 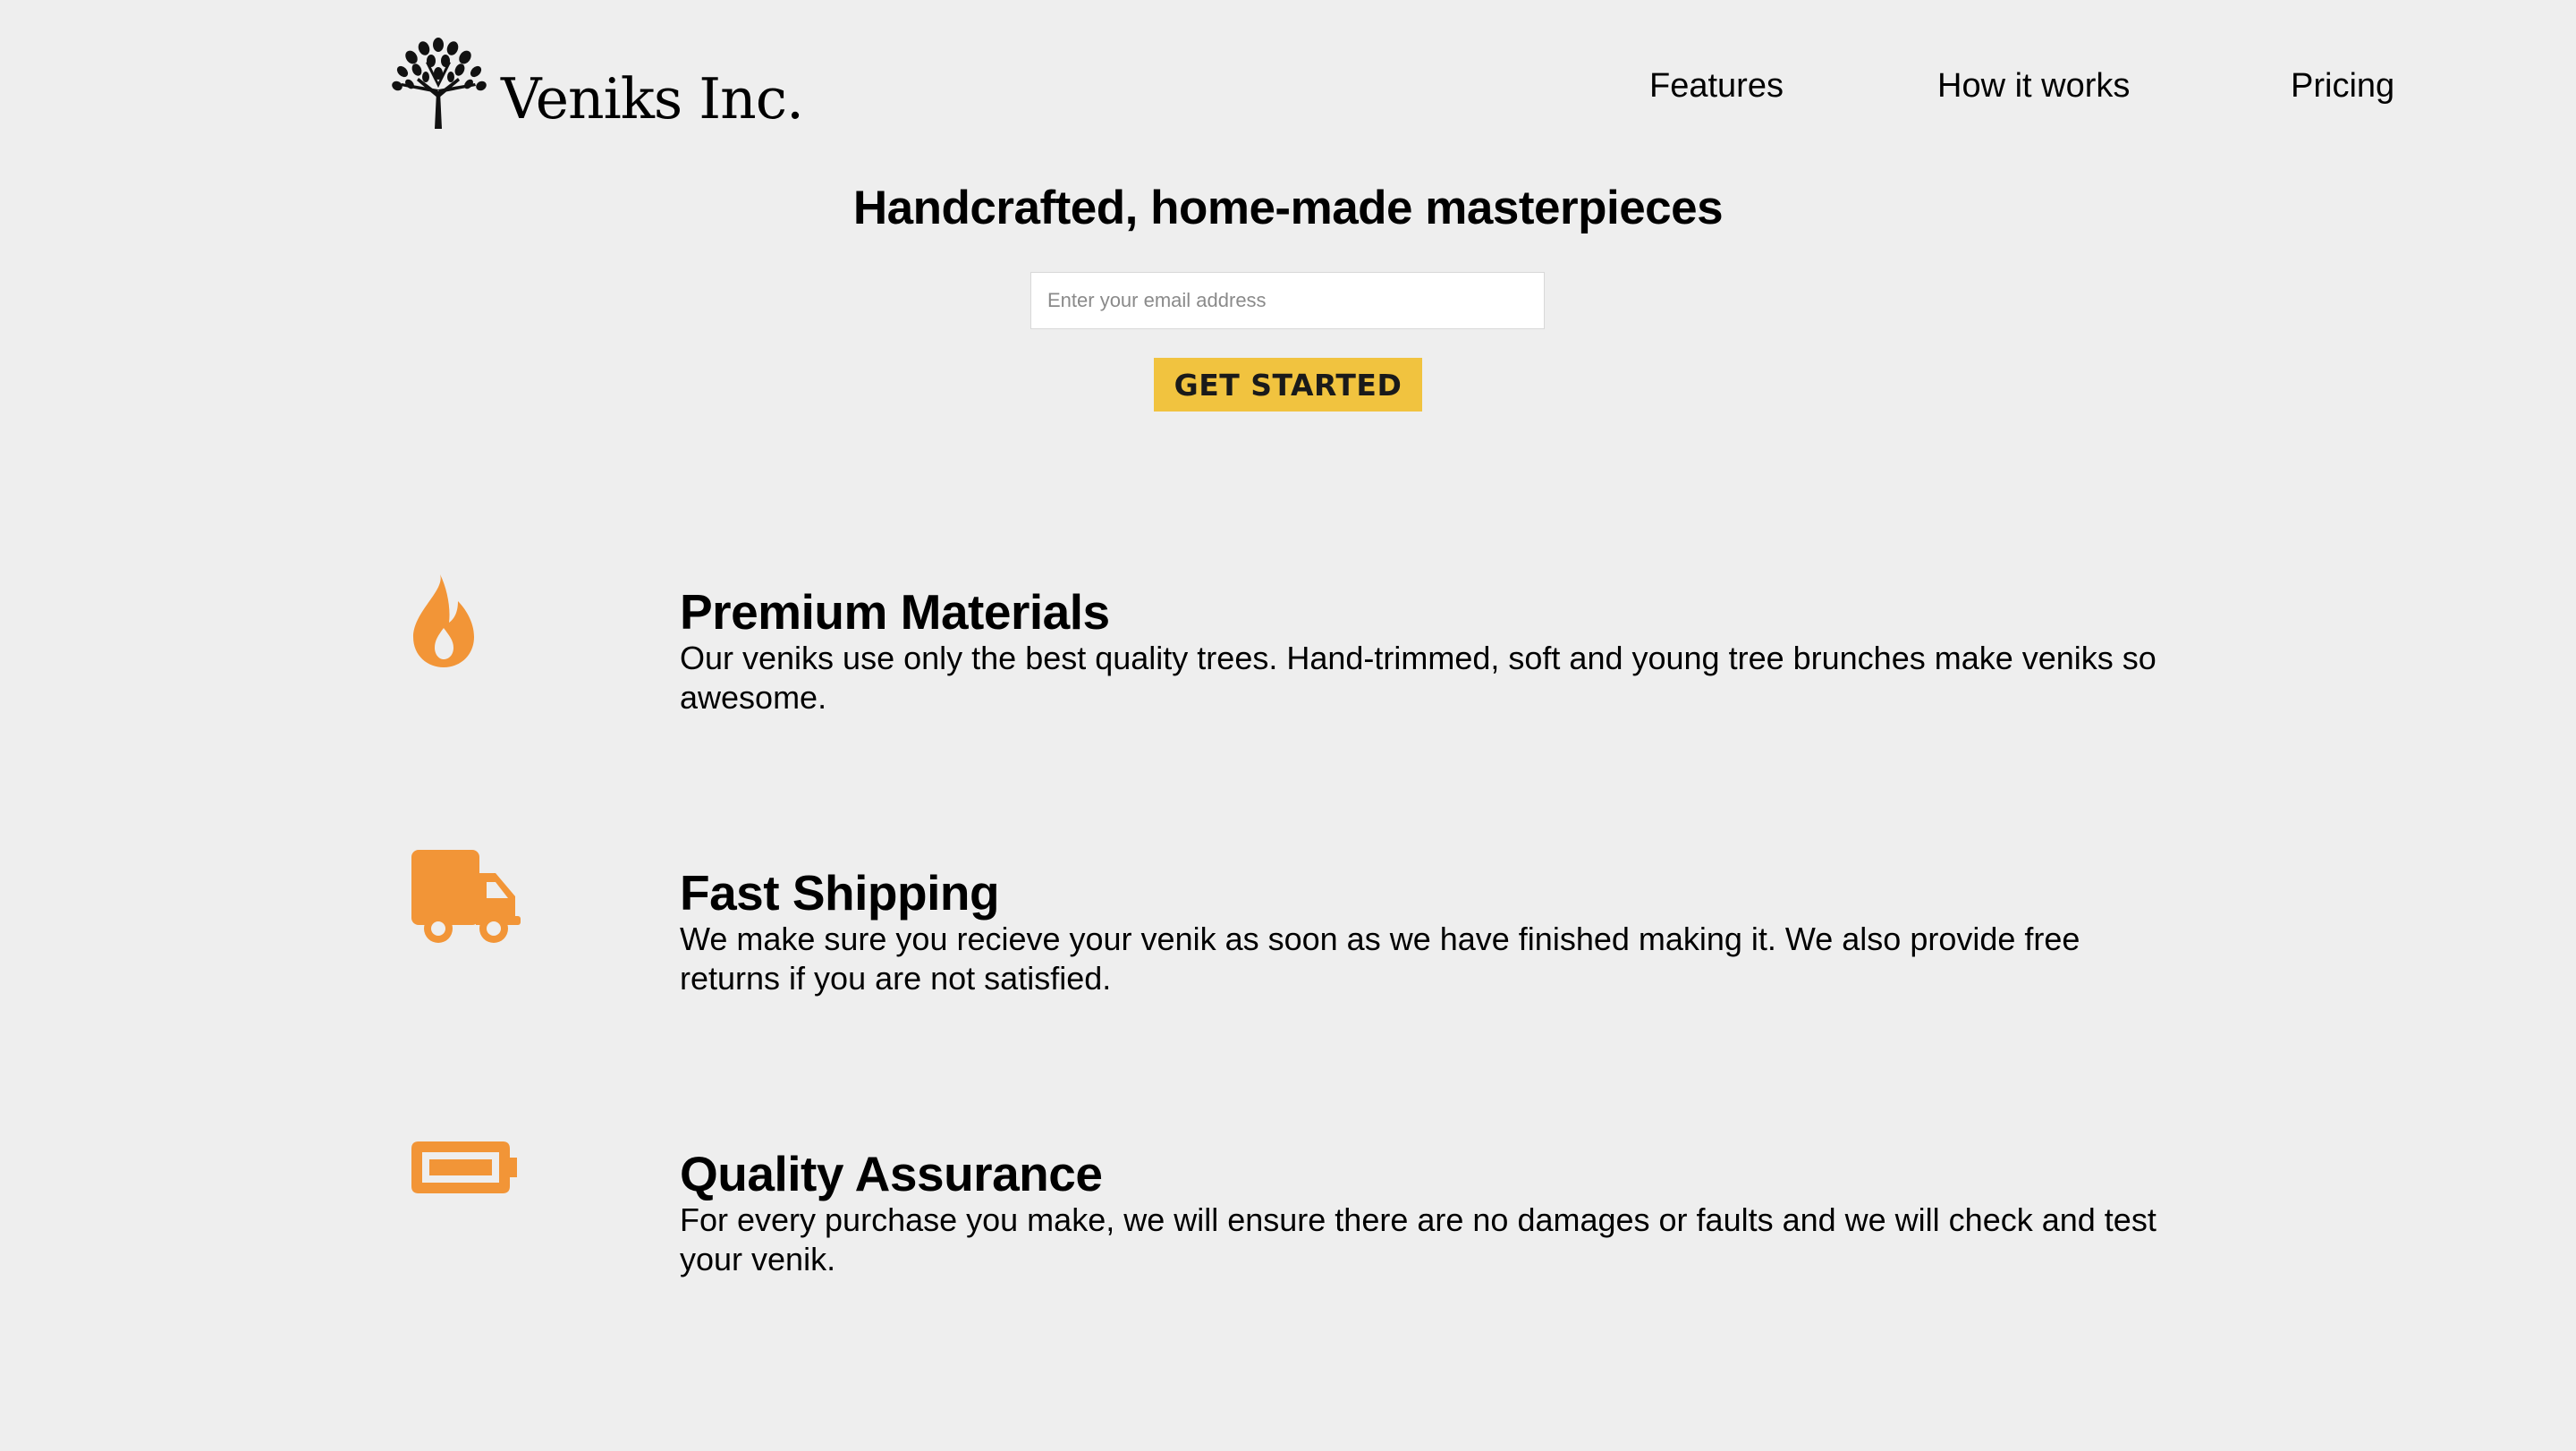 I want to click on hero-title: Handcrafted, home-made masterpieces, so click(x=1288, y=208).